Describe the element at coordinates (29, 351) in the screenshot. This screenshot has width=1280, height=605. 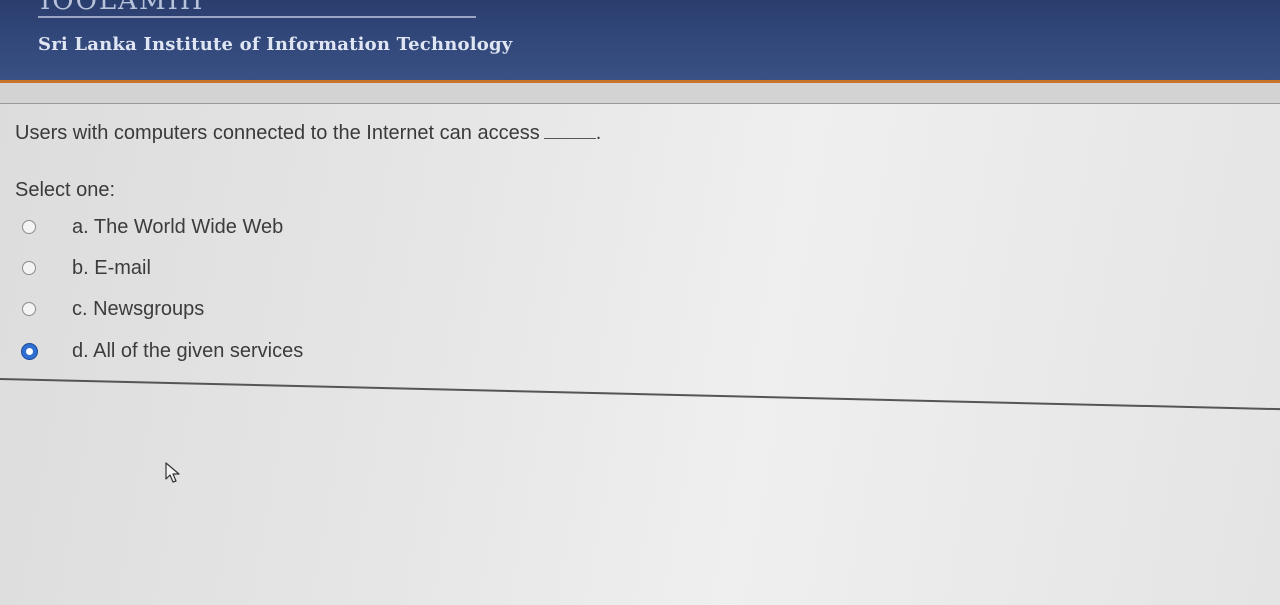
I see `radio-button-d-selected` at that location.